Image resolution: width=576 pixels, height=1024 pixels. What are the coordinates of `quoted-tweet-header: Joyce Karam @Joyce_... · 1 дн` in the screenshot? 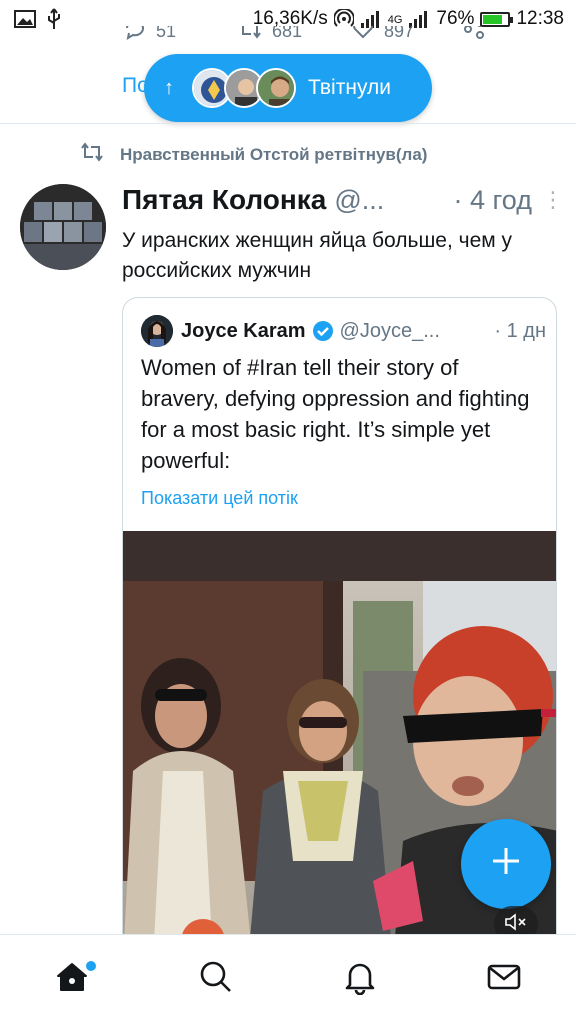 It's located at (343, 331).